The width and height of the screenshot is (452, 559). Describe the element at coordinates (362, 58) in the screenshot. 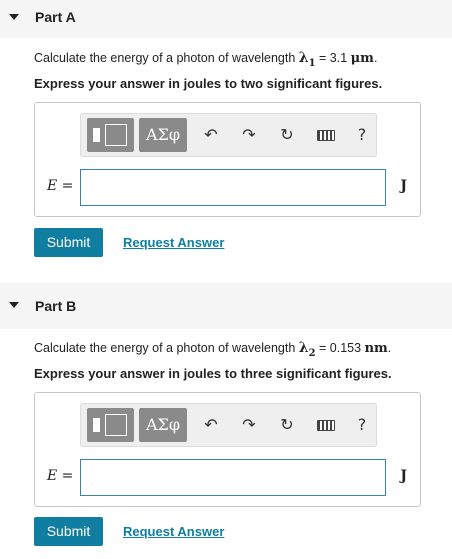

I see `wavelength-unit: μm` at that location.